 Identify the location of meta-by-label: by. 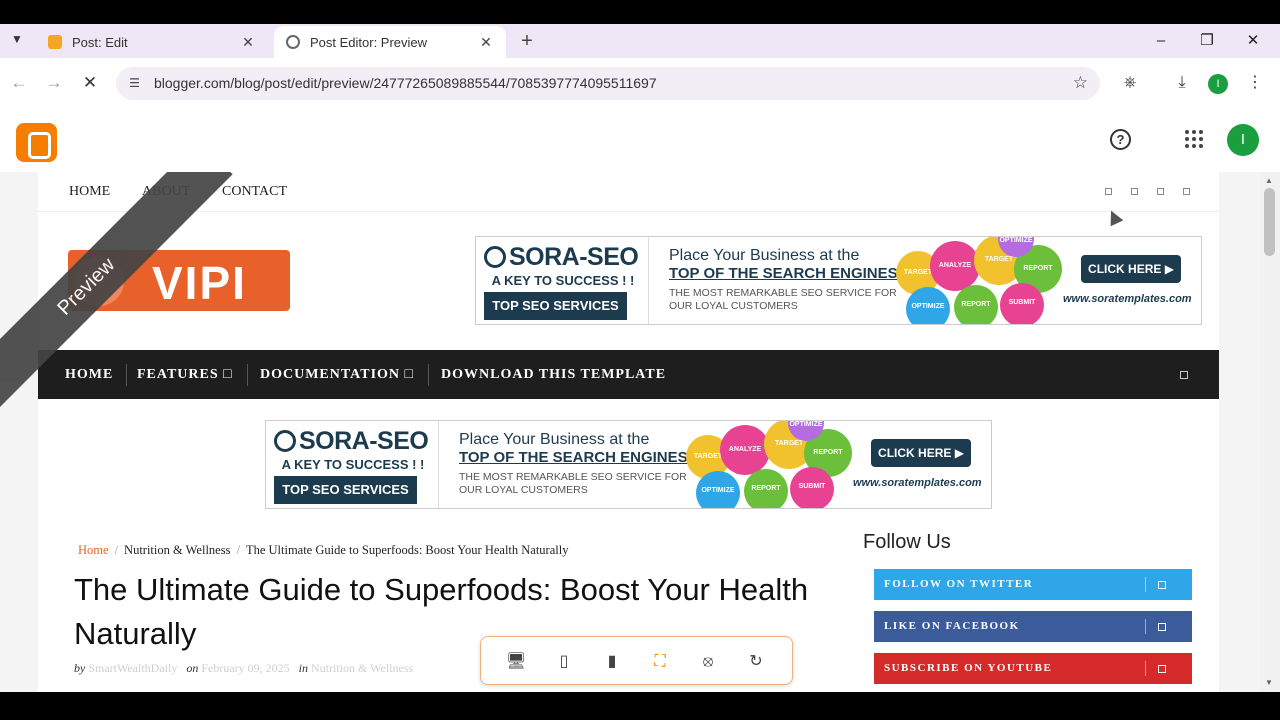
(80, 668).